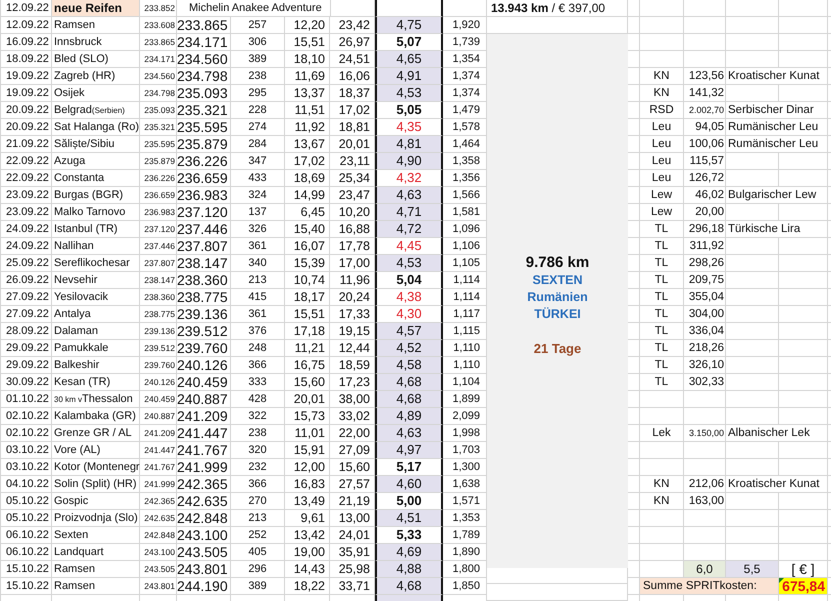  I want to click on liters-cell: 11,92, so click(307, 127).